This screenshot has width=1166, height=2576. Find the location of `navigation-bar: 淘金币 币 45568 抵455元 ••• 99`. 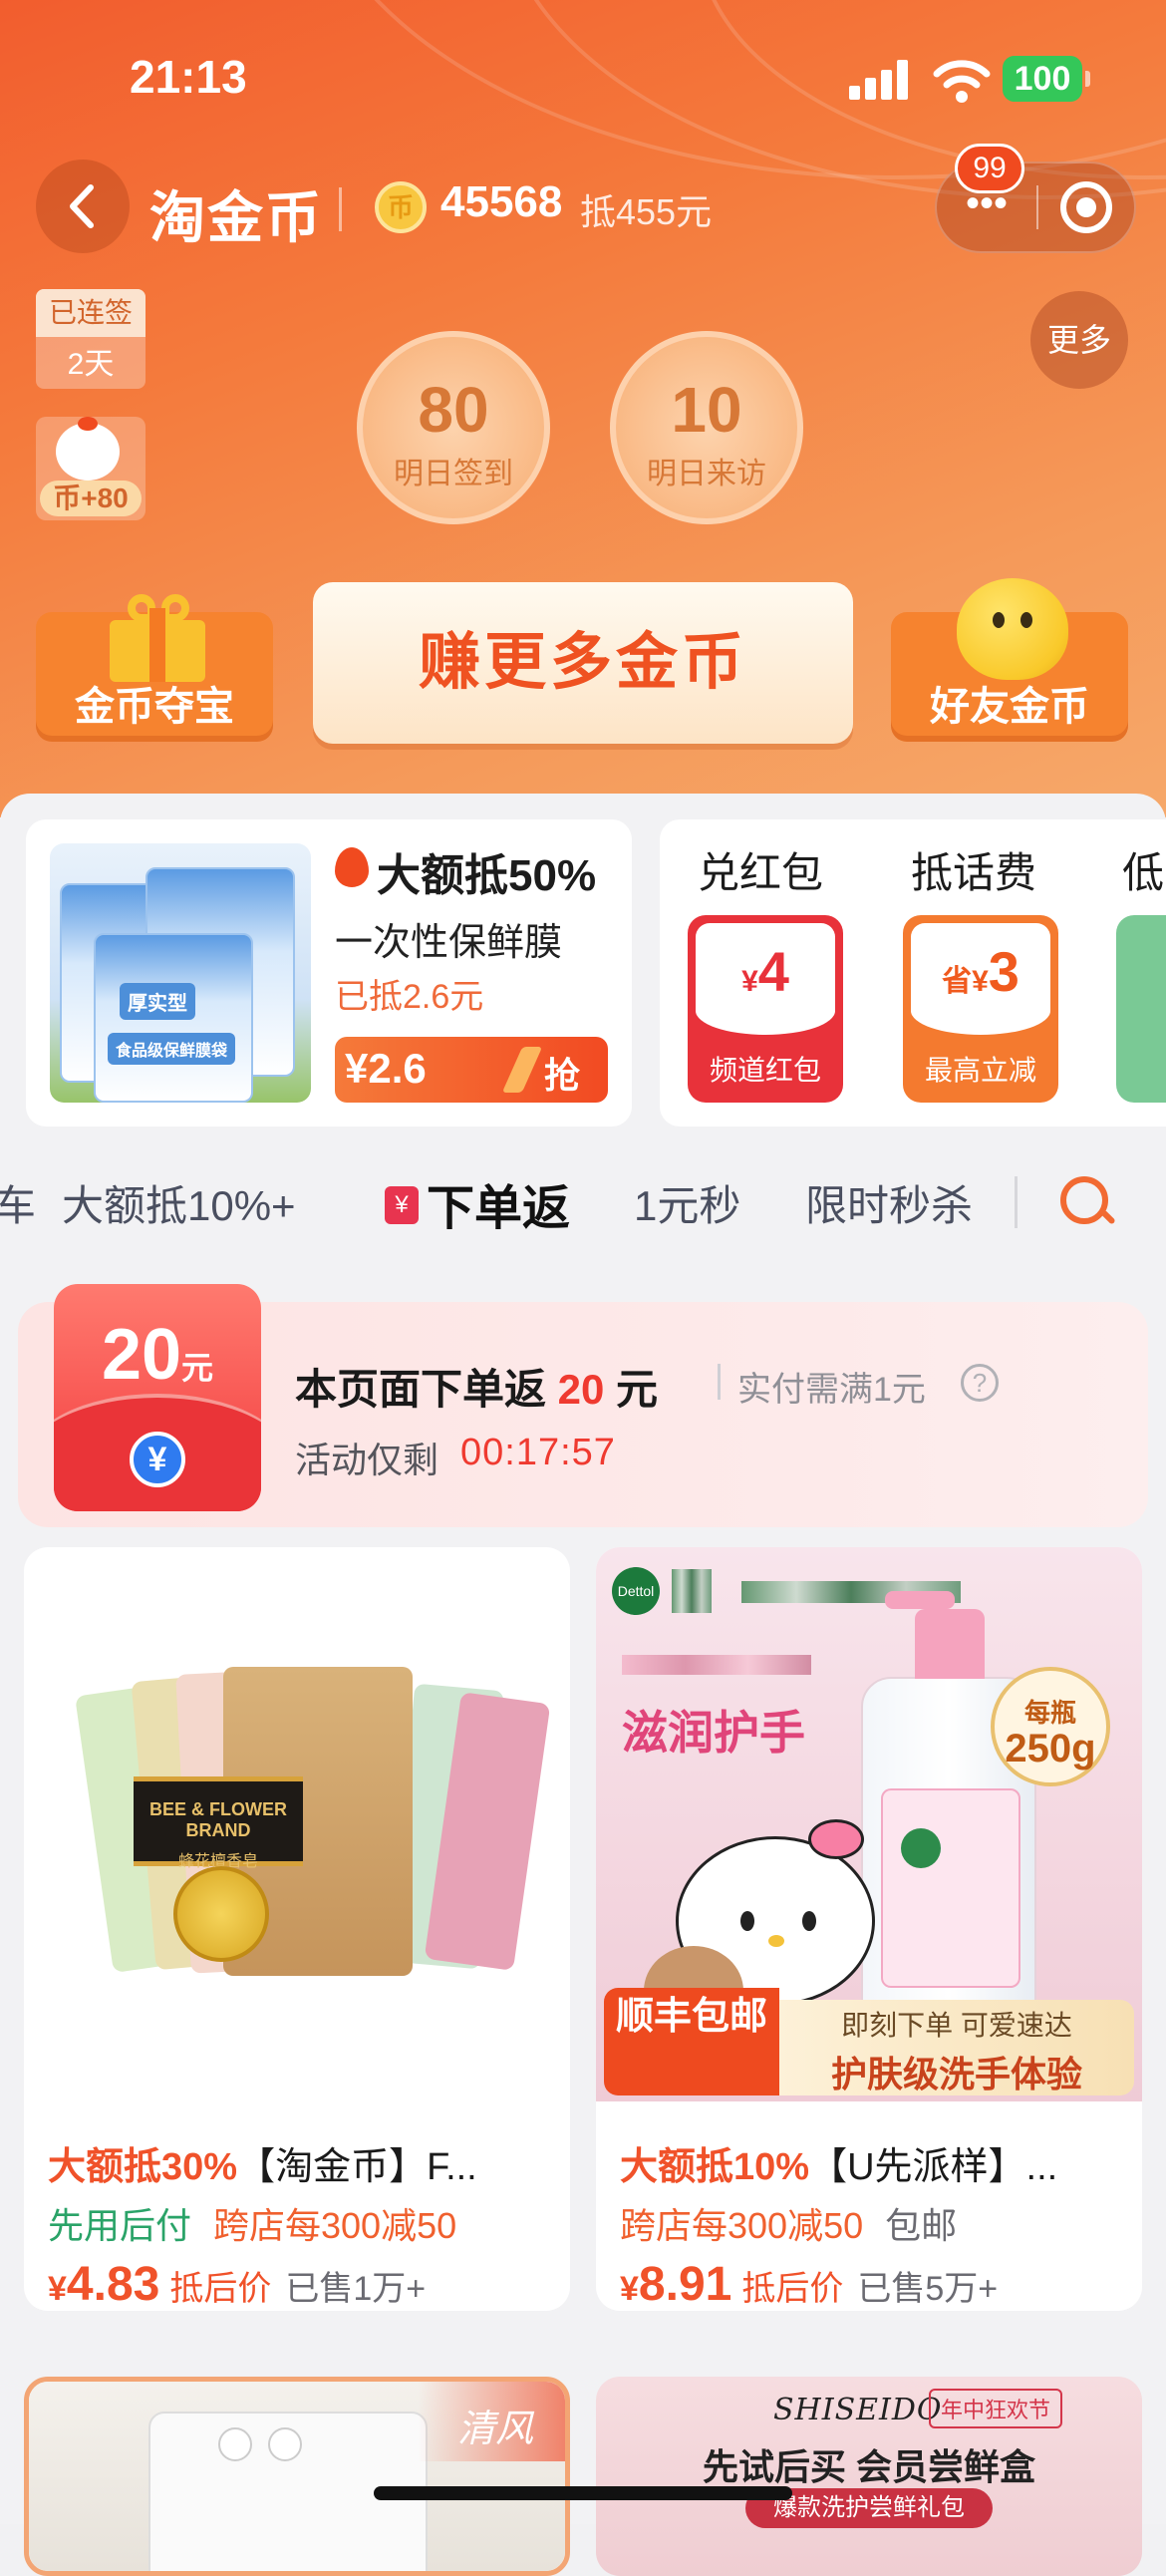

navigation-bar: 淘金币 币 45568 抵455元 ••• 99 is located at coordinates (583, 201).